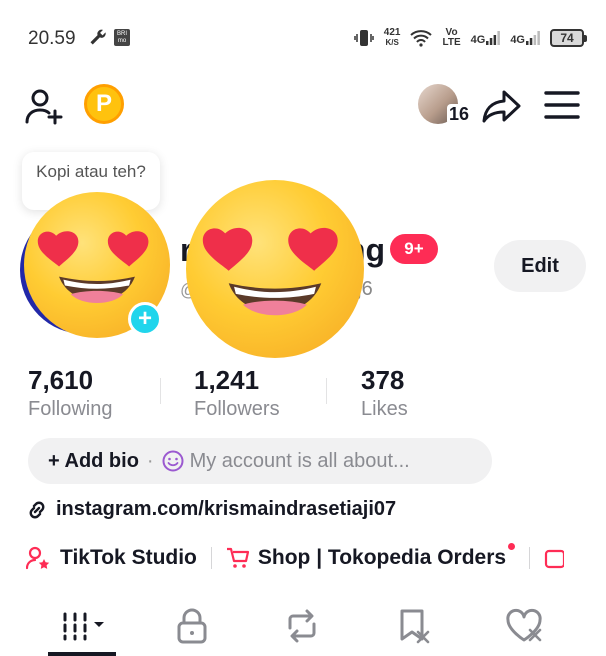 This screenshot has height=656, width=606. What do you see at coordinates (226, 509) in the screenshot?
I see `profile-link-text: instagram.com/krismaindrasetiaji07` at bounding box center [226, 509].